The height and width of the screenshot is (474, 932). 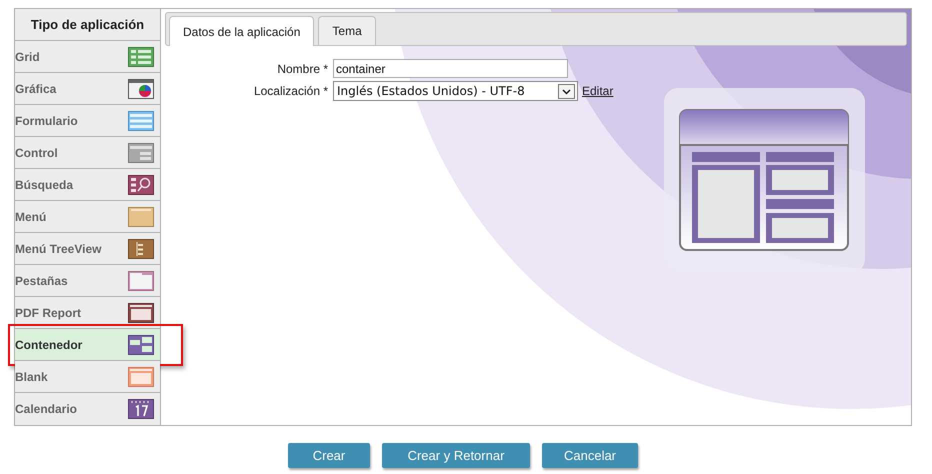 What do you see at coordinates (302, 69) in the screenshot?
I see `field-label: Nombre *` at bounding box center [302, 69].